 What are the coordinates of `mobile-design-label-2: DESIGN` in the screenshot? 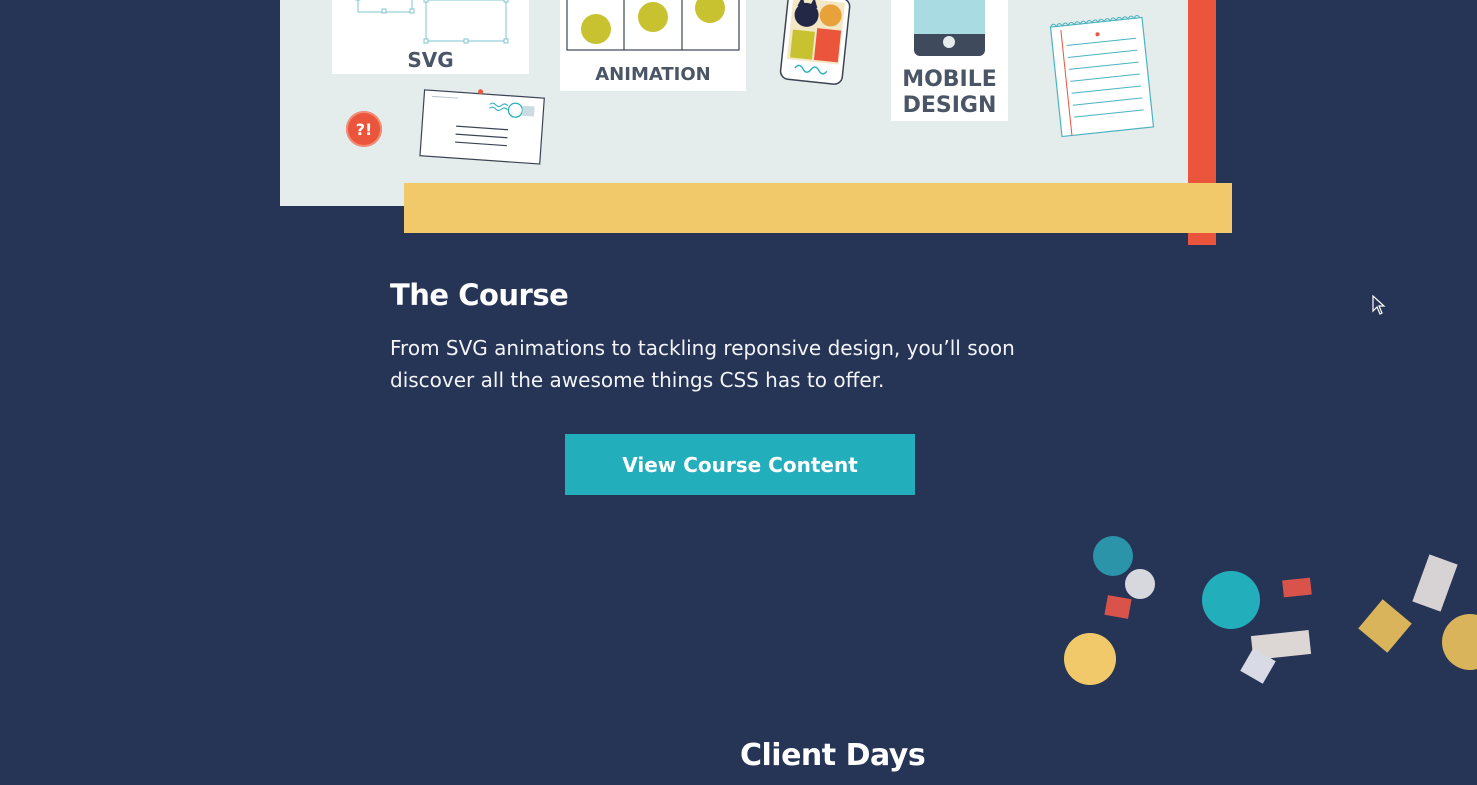 It's located at (949, 105).